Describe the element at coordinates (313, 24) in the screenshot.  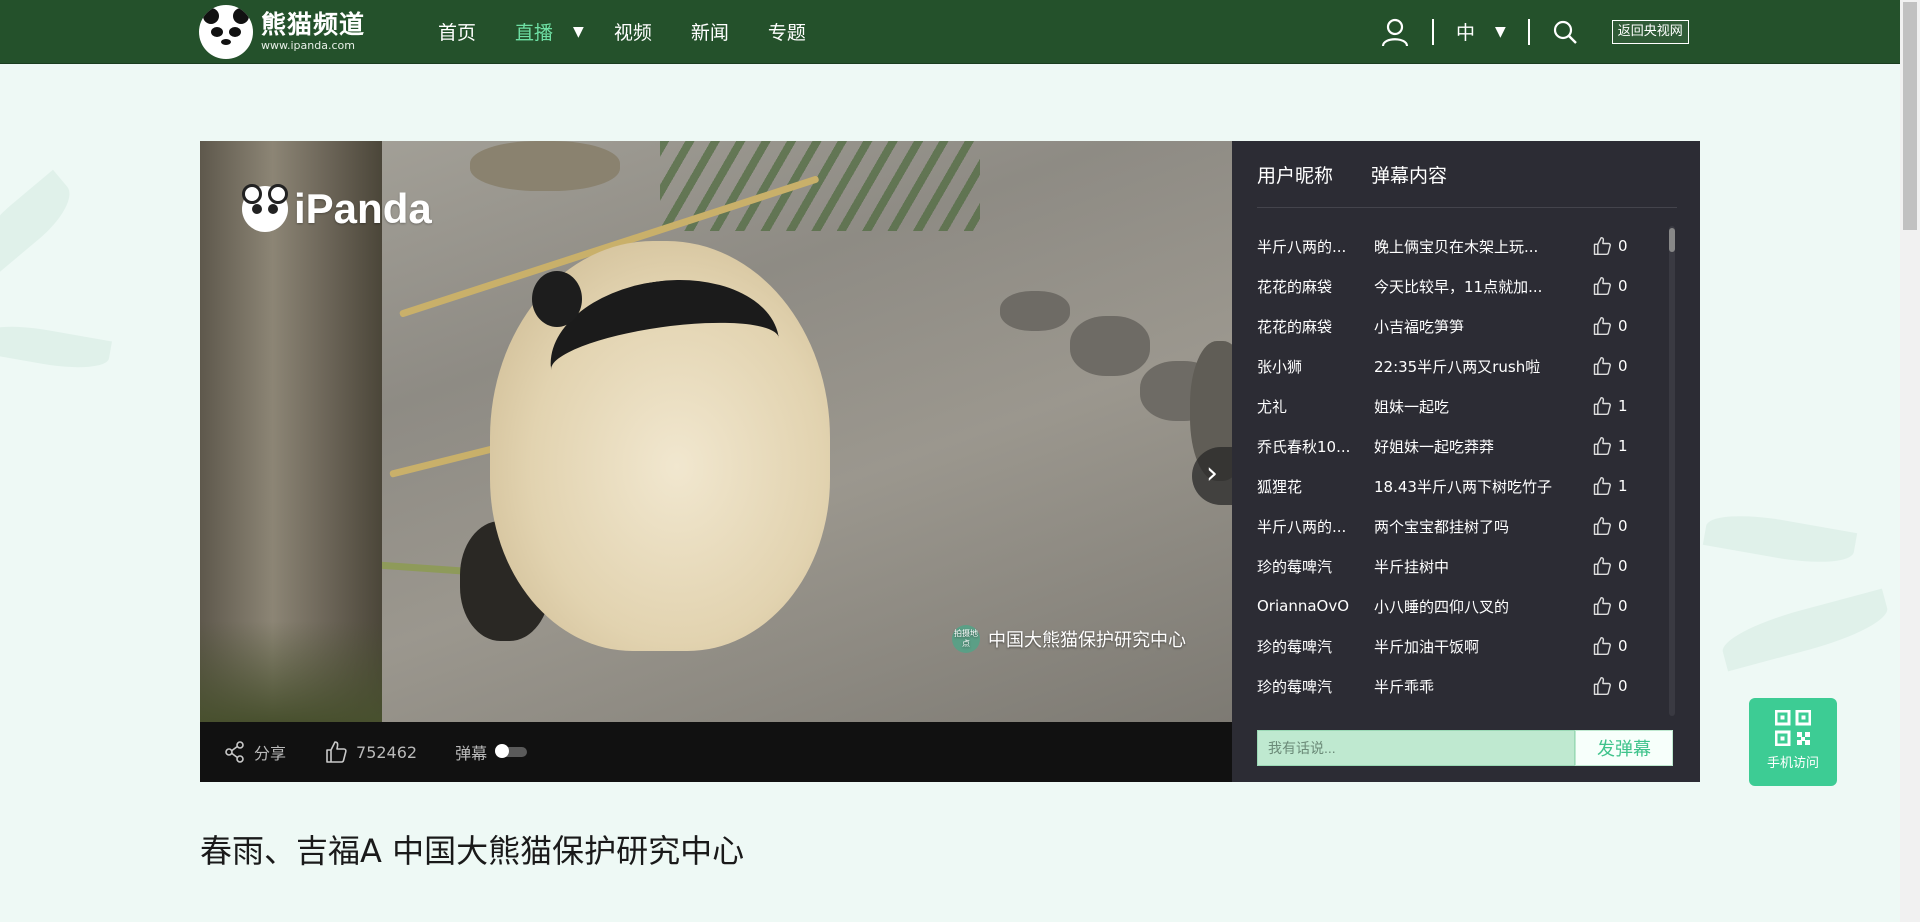
I see `logo-title: 熊猫频道` at that location.